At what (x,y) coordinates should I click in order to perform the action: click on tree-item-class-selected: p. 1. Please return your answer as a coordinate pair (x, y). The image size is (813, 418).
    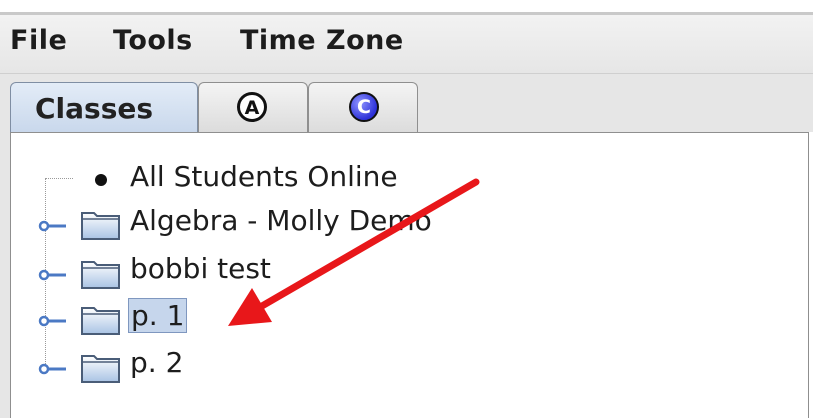
    Looking at the image, I should click on (158, 315).